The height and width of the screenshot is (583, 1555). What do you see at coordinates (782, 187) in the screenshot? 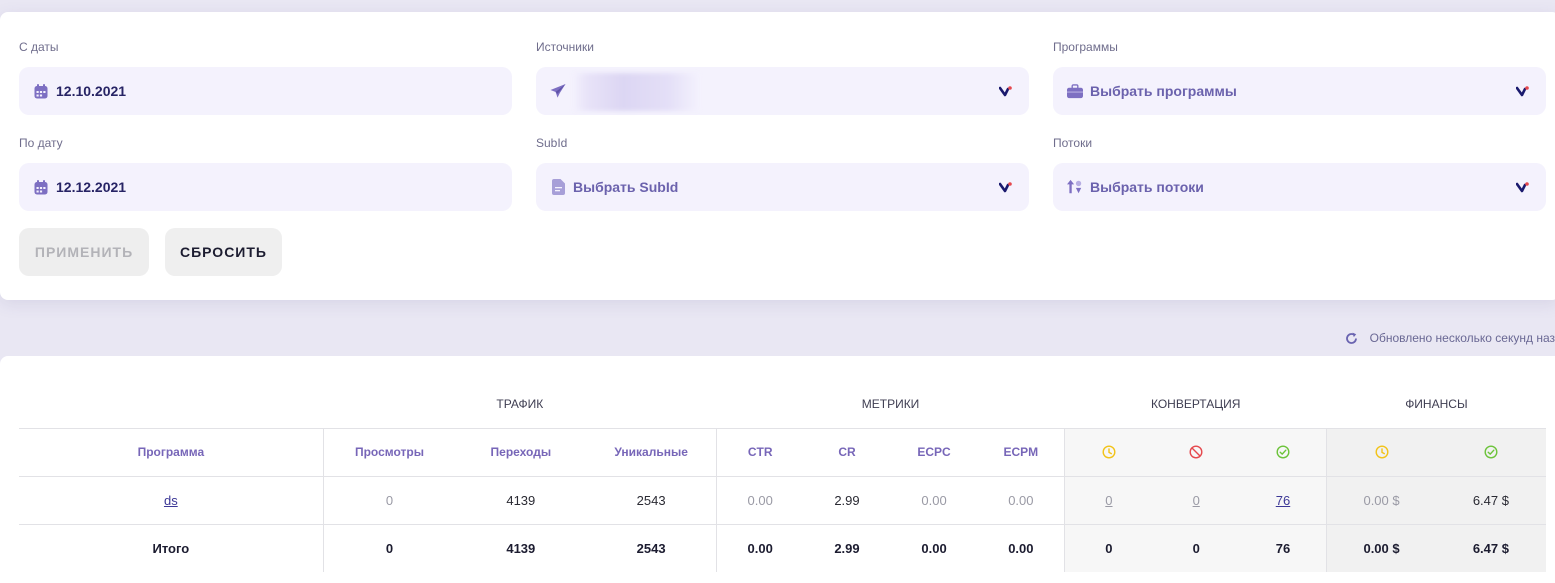
I see `subid-select: Выбрать SubId` at bounding box center [782, 187].